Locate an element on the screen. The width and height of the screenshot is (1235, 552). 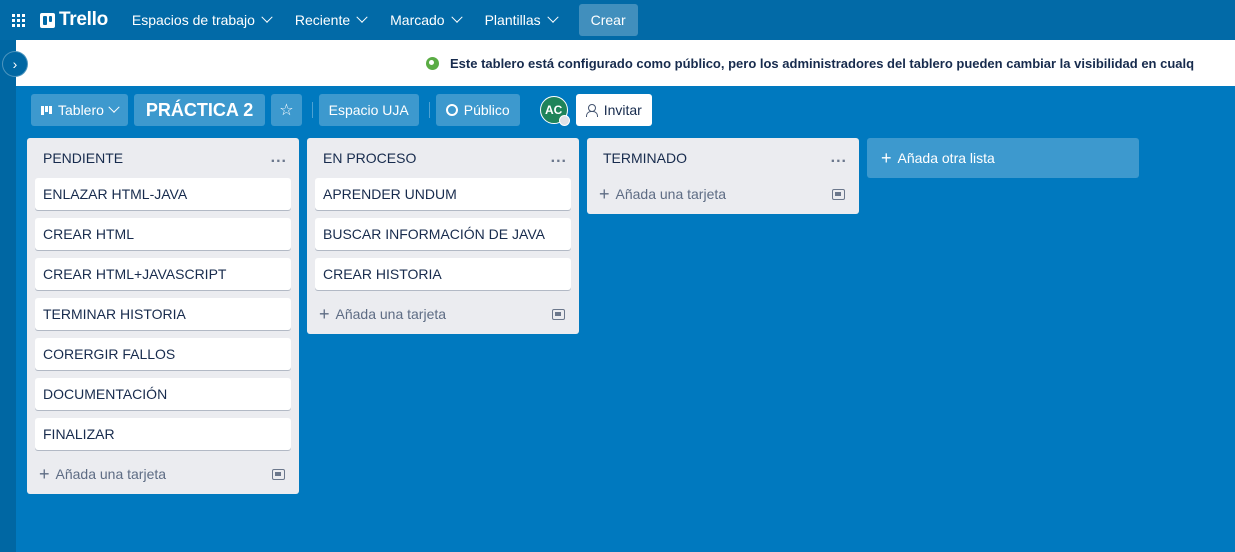
board-view-switcher: Tablero is located at coordinates (79, 110).